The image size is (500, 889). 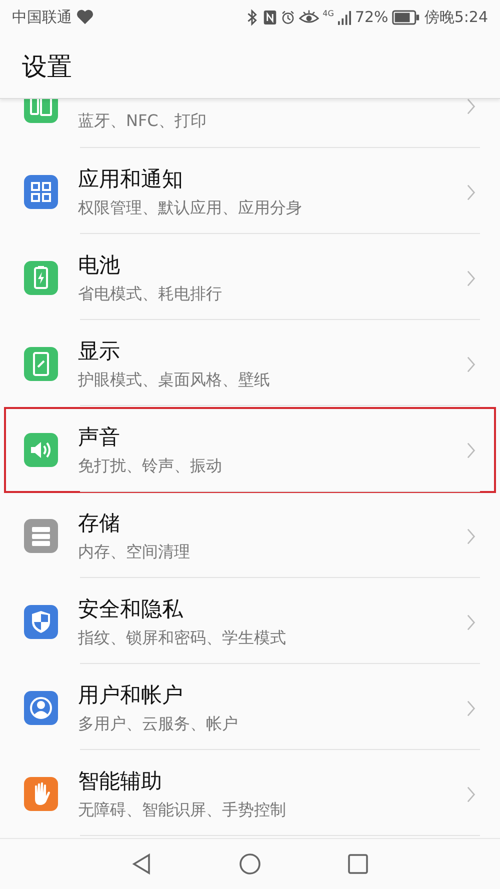 I want to click on item-title: 应用和通知, so click(x=131, y=179).